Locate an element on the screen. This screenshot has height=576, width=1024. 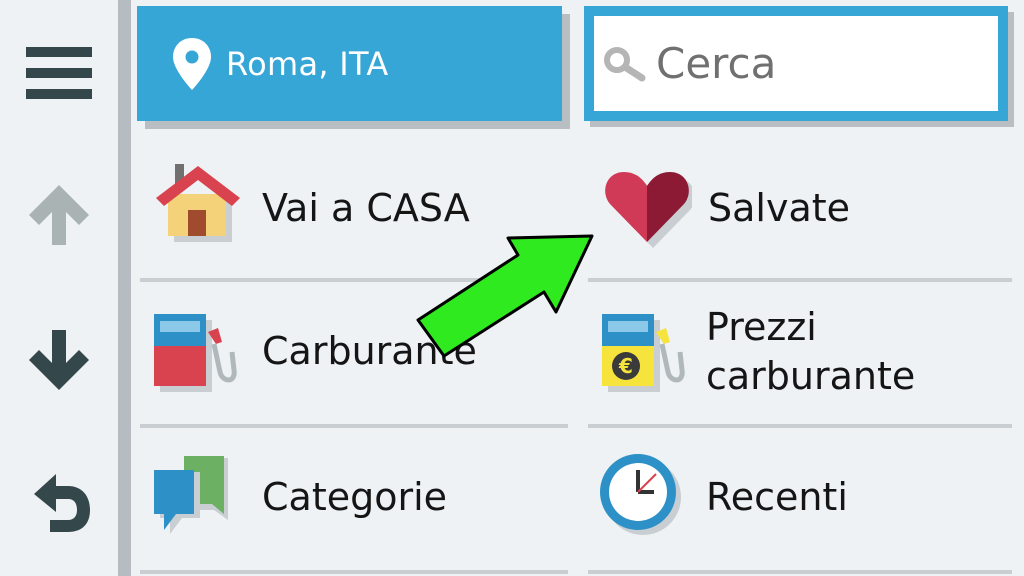
arrow-up-icon is located at coordinates (59, 215).